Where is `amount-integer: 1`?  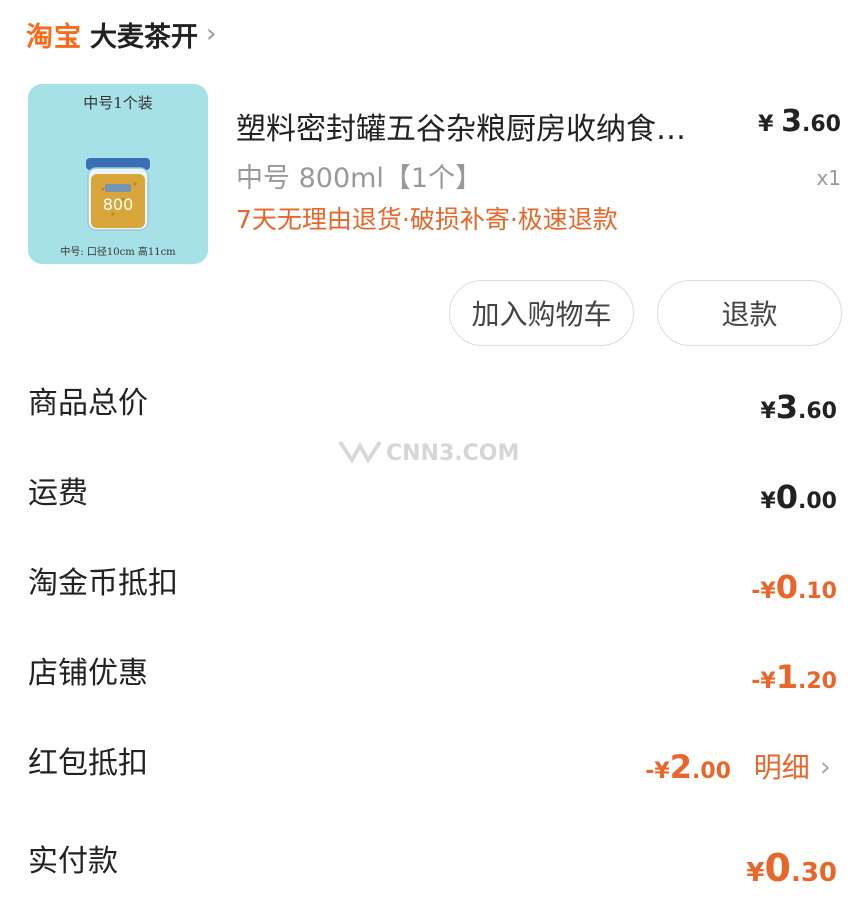
amount-integer: 1 is located at coordinates (787, 677).